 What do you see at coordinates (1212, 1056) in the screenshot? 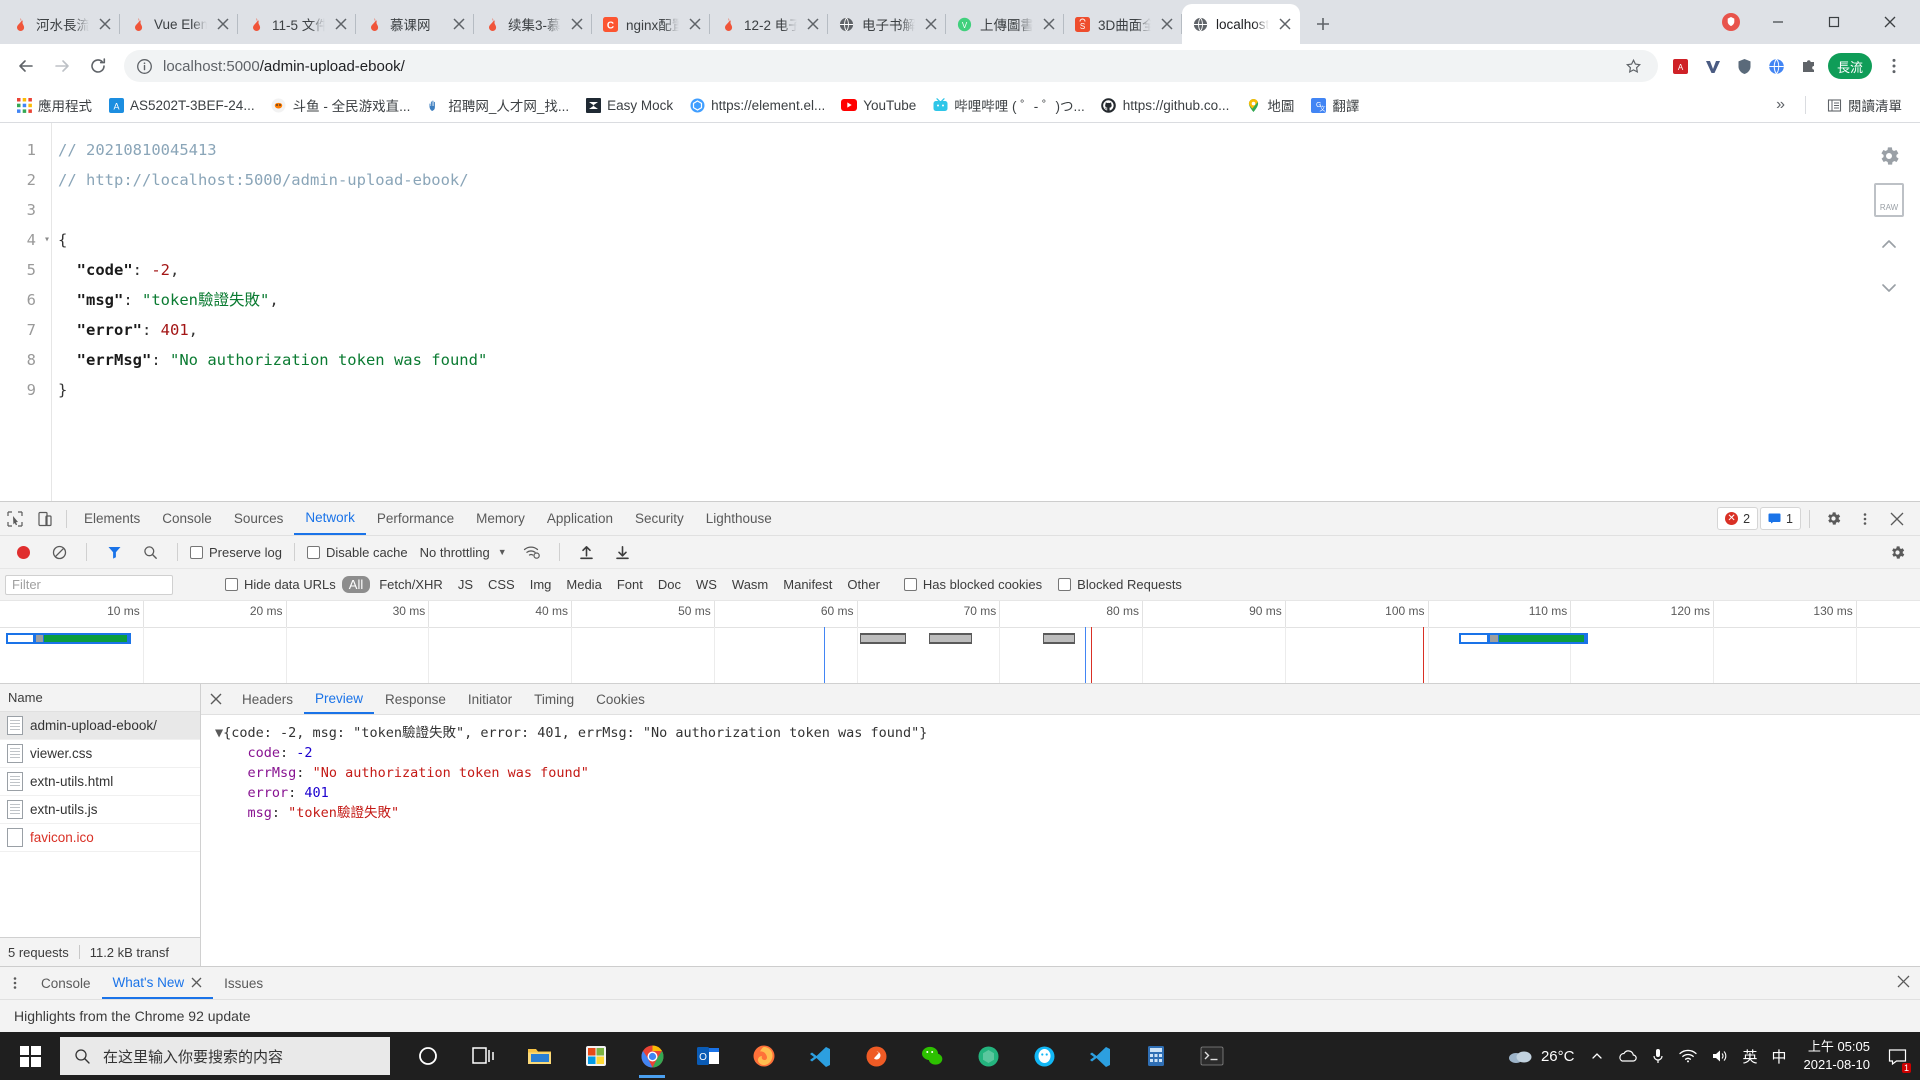
I see `terminal-icon` at bounding box center [1212, 1056].